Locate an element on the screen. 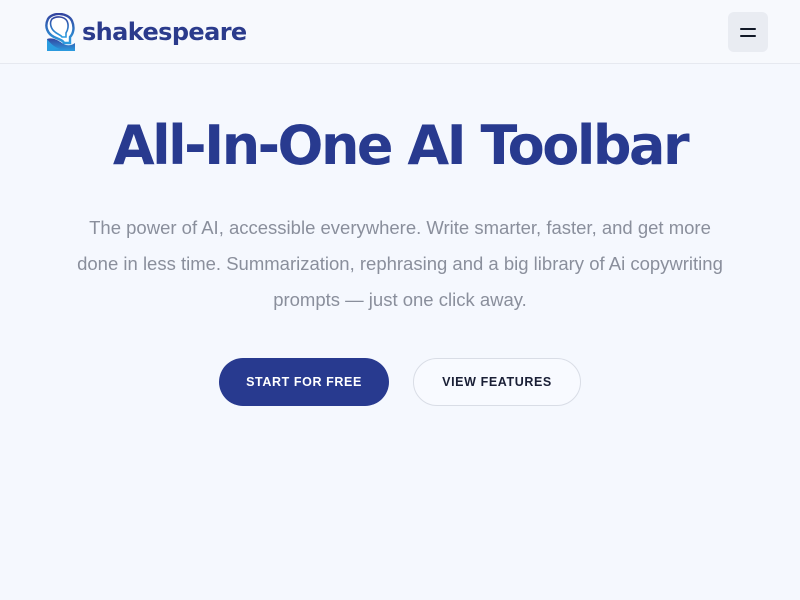 The image size is (800, 600). view-features-button: VIEW FEATURES is located at coordinates (497, 382).